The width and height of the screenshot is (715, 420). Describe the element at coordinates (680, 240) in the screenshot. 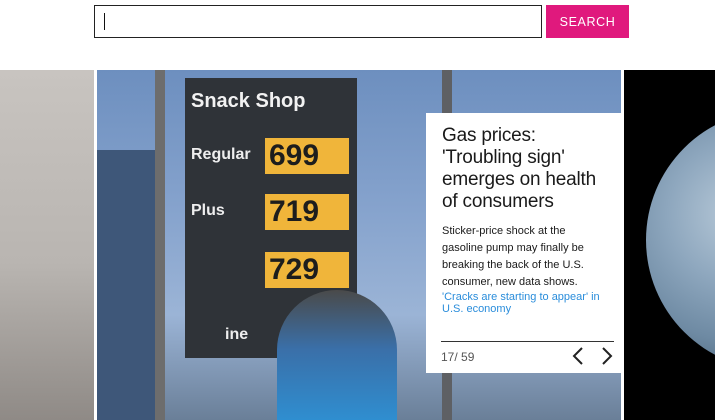

I see `planet-image` at that location.